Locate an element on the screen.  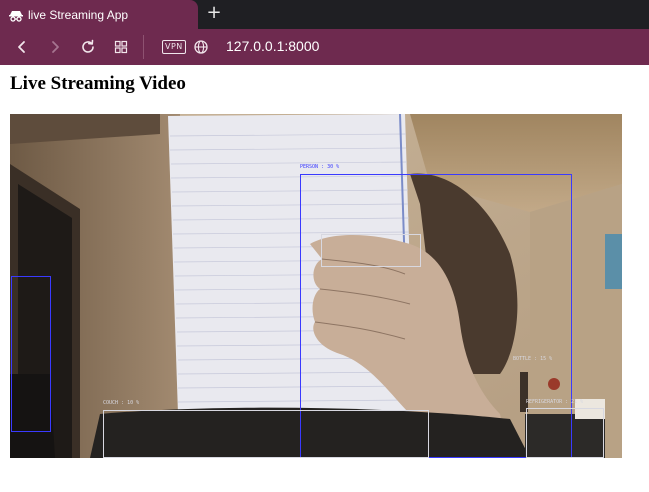
forward-button is located at coordinates (55, 47).